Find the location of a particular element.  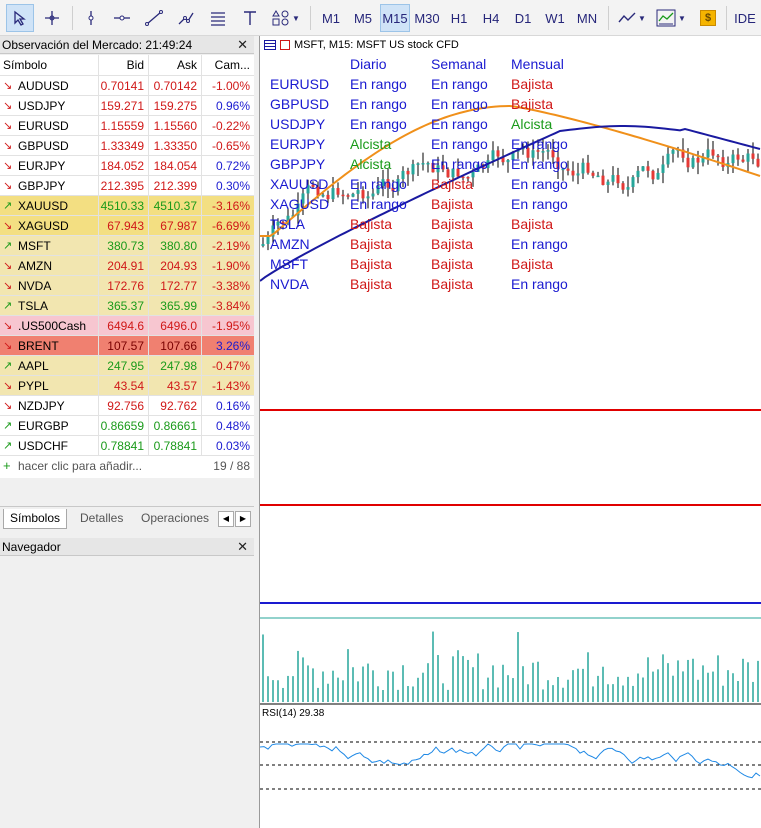

timeframe-m5: M5 is located at coordinates (363, 18).